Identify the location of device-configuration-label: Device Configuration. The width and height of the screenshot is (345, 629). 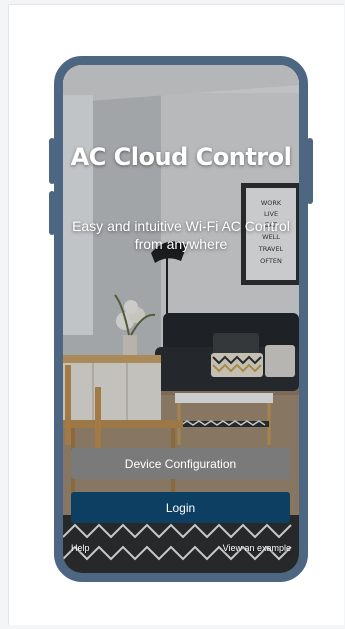
(180, 463).